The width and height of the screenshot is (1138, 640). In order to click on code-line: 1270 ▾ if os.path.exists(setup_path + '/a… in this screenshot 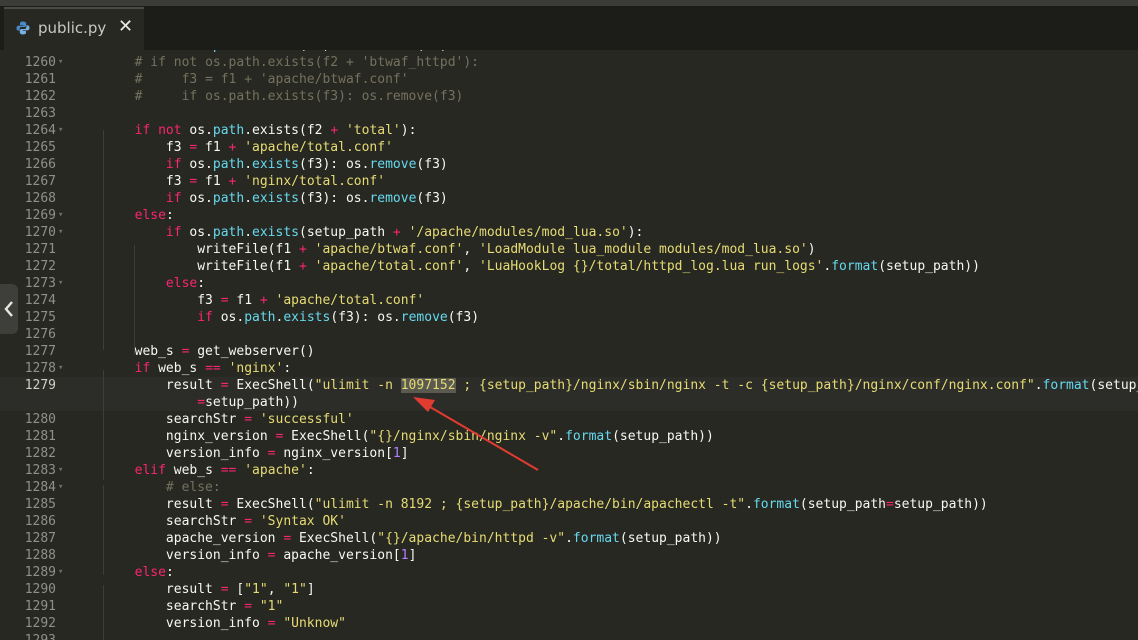, I will do `click(569, 232)`.